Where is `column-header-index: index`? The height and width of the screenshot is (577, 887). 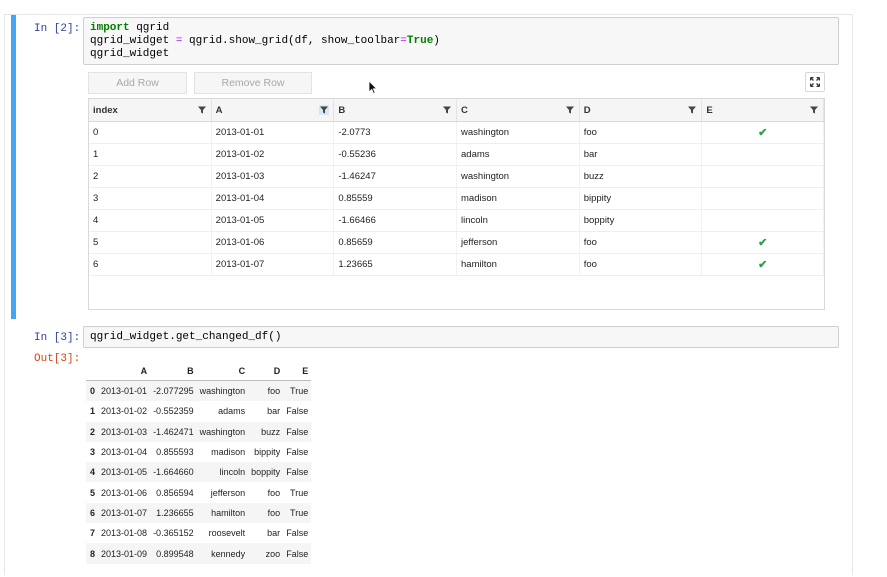
column-header-index: index is located at coordinates (150, 110).